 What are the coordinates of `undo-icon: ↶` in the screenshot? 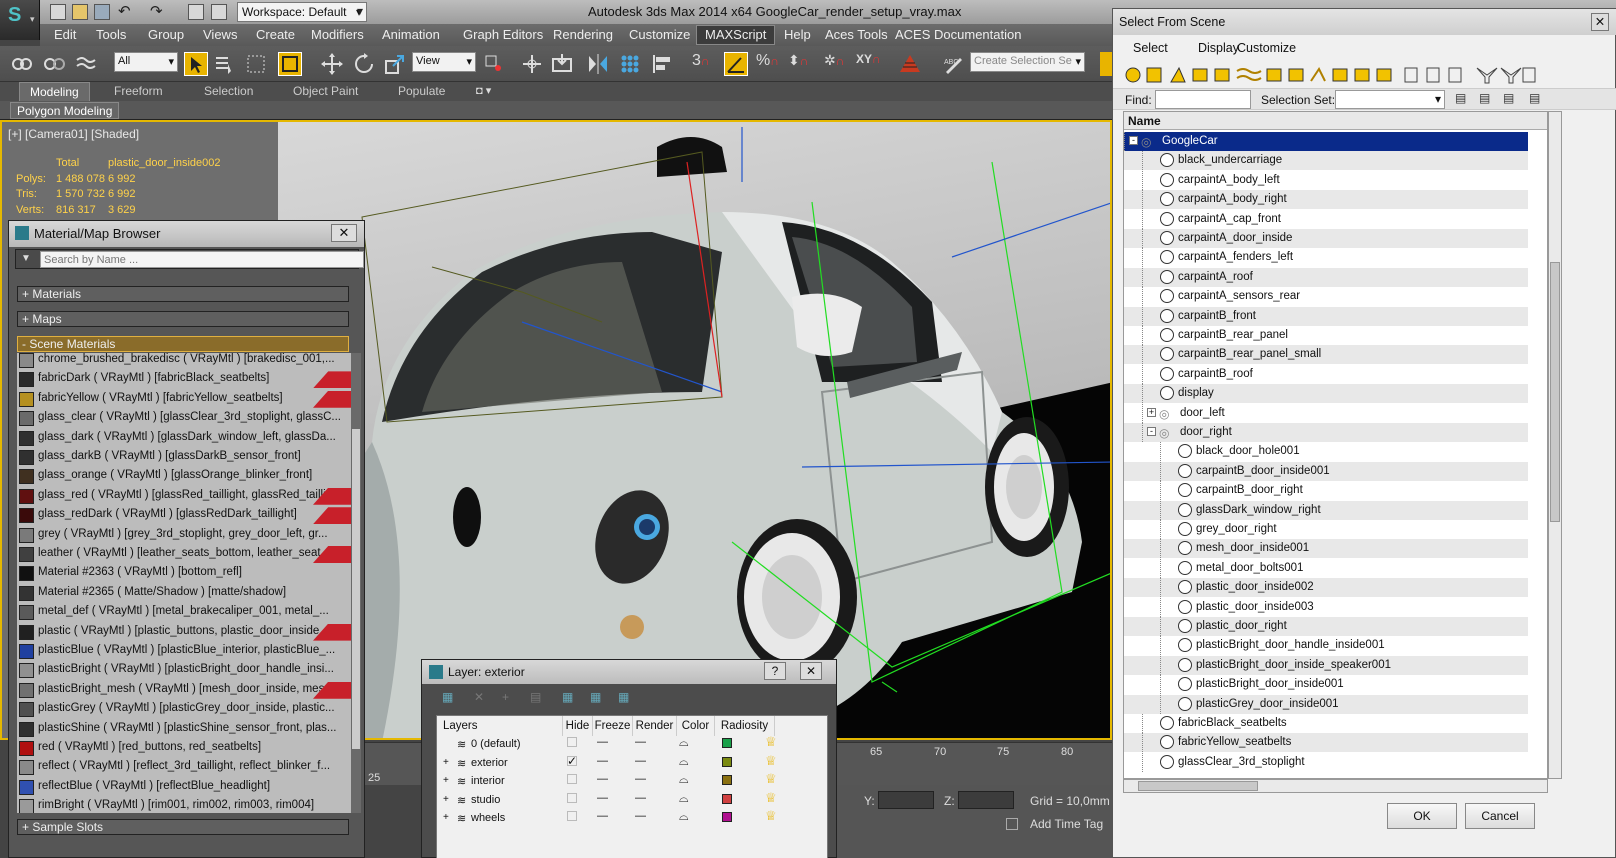 It's located at (126, 11).